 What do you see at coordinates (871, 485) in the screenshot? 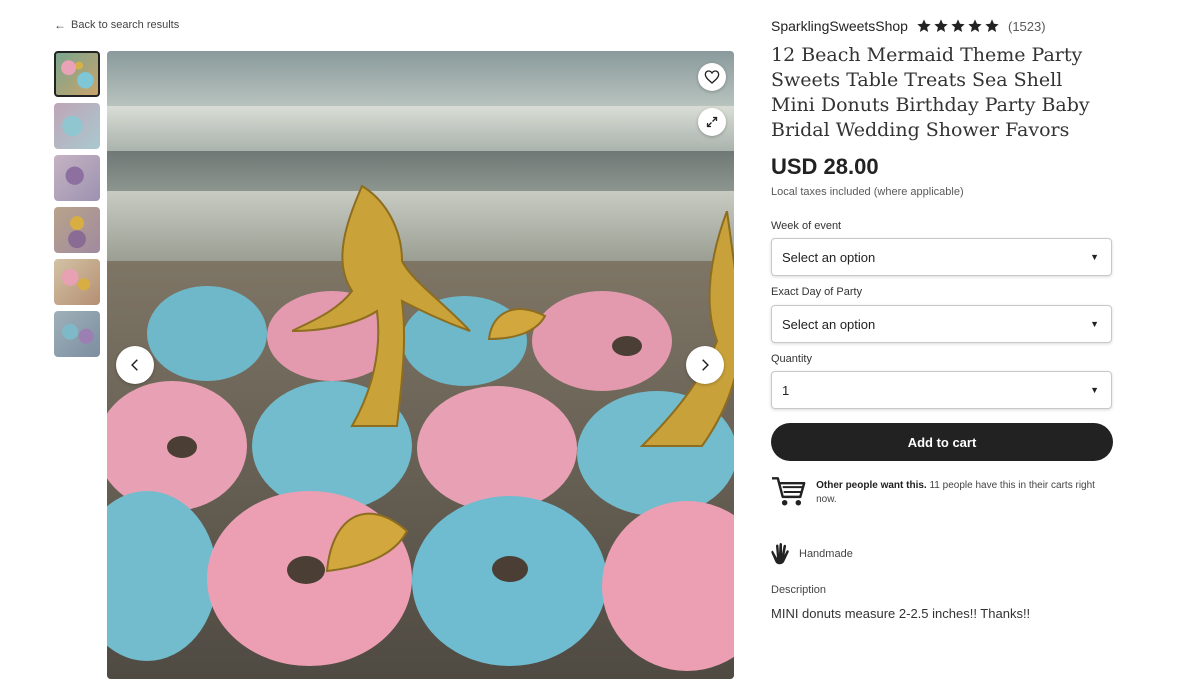
I see `demand-bold-text: Other people want this.` at bounding box center [871, 485].